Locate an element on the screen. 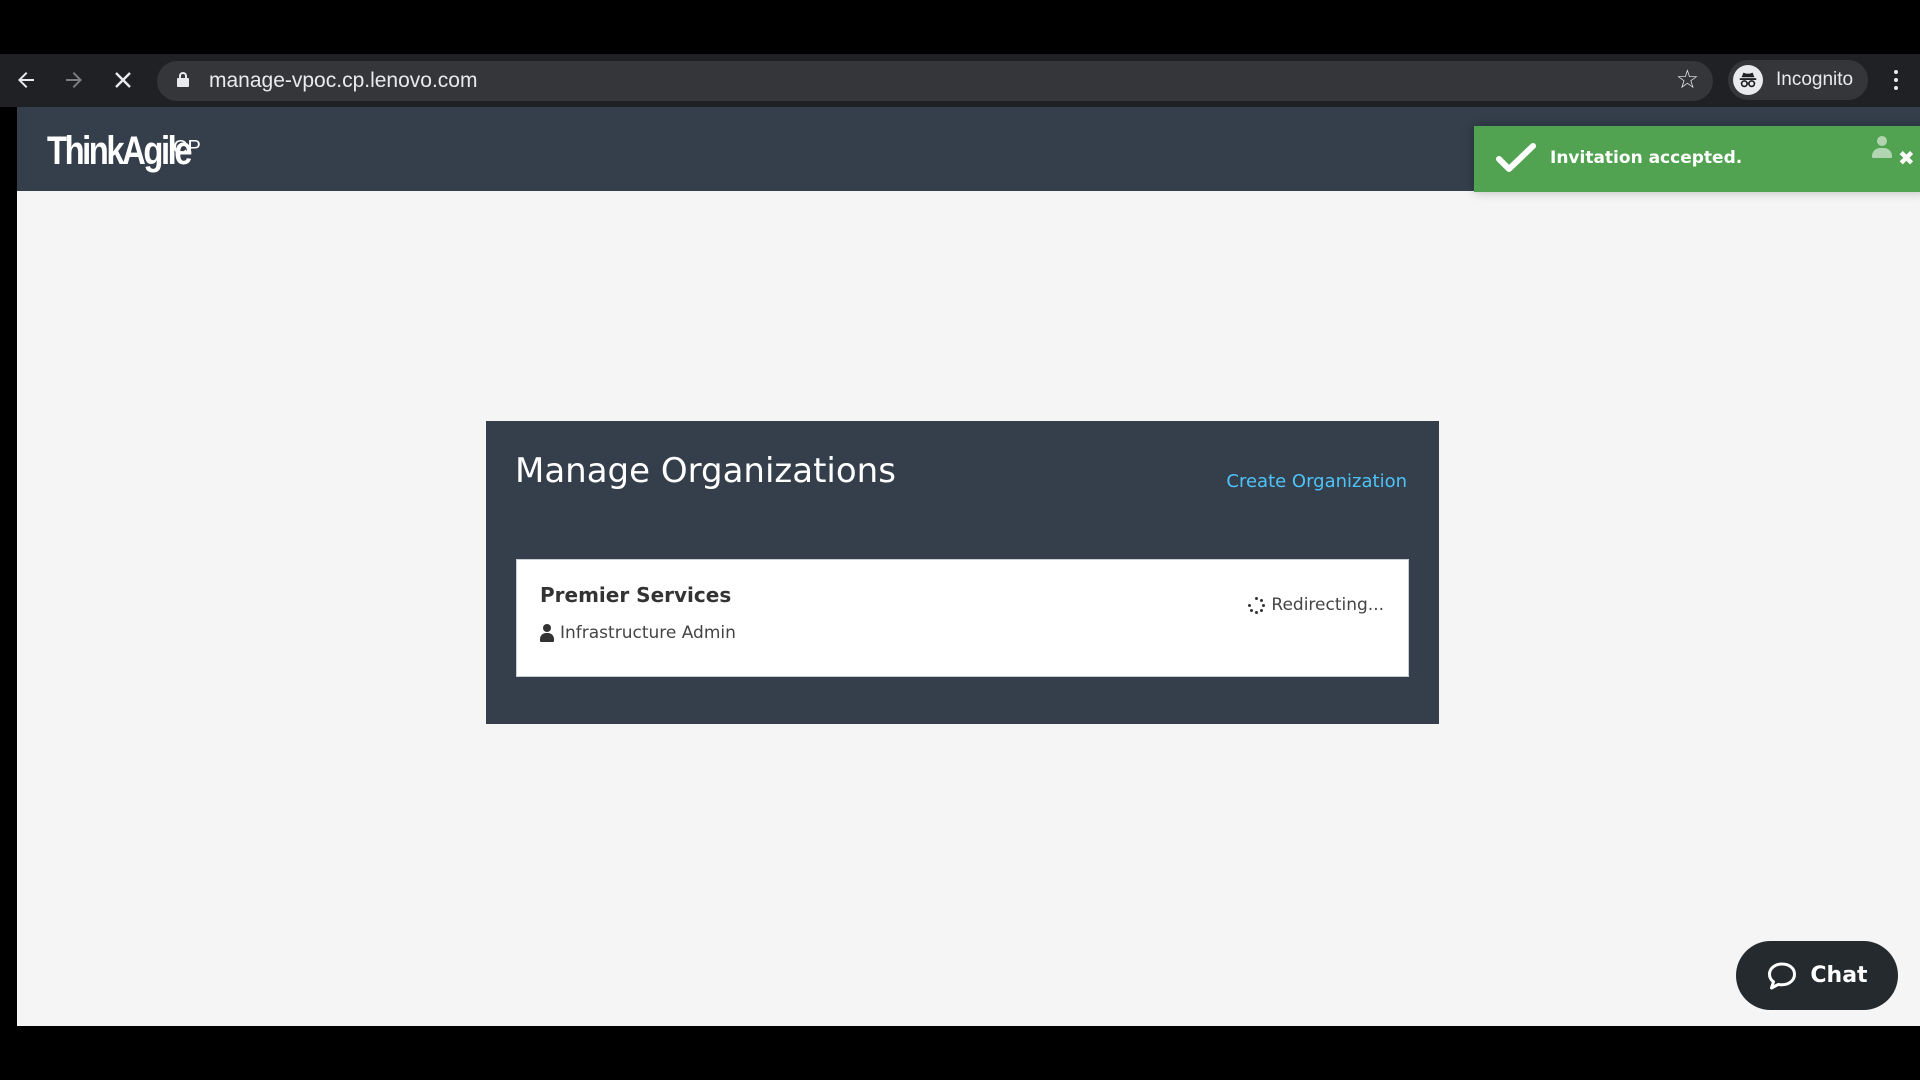  browser-toolbar: manage-vpoc.cp.lenovo.com ☆ Incognito is located at coordinates (960, 80).